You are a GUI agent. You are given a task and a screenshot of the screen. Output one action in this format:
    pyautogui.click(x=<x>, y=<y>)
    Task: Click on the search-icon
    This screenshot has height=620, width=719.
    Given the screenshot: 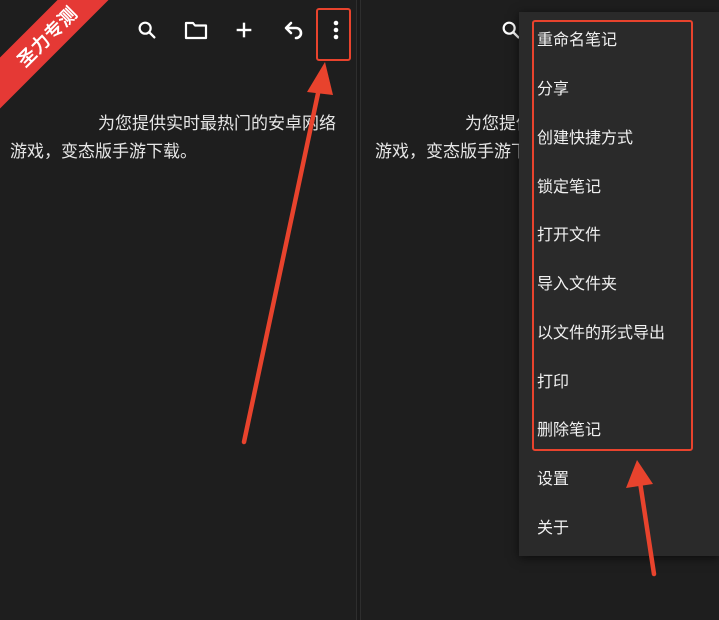 What is the action you would take?
    pyautogui.click(x=147, y=30)
    